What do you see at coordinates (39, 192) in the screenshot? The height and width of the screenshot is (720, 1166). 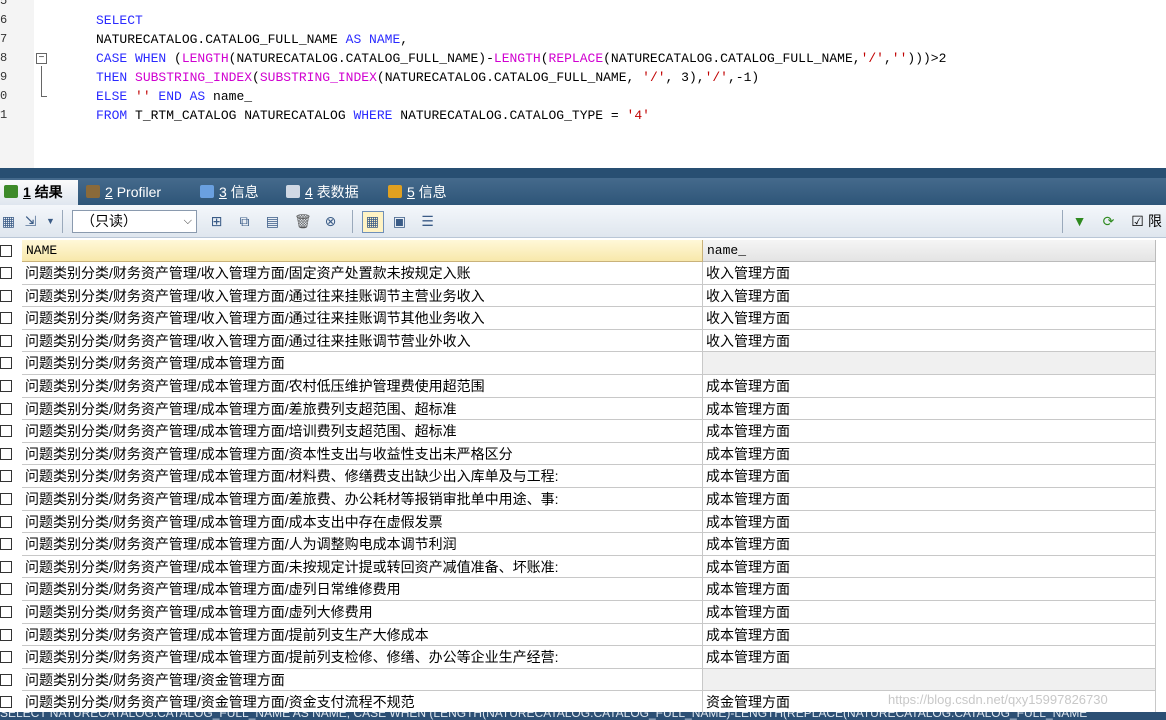 I see `tab-1: 1 结果` at bounding box center [39, 192].